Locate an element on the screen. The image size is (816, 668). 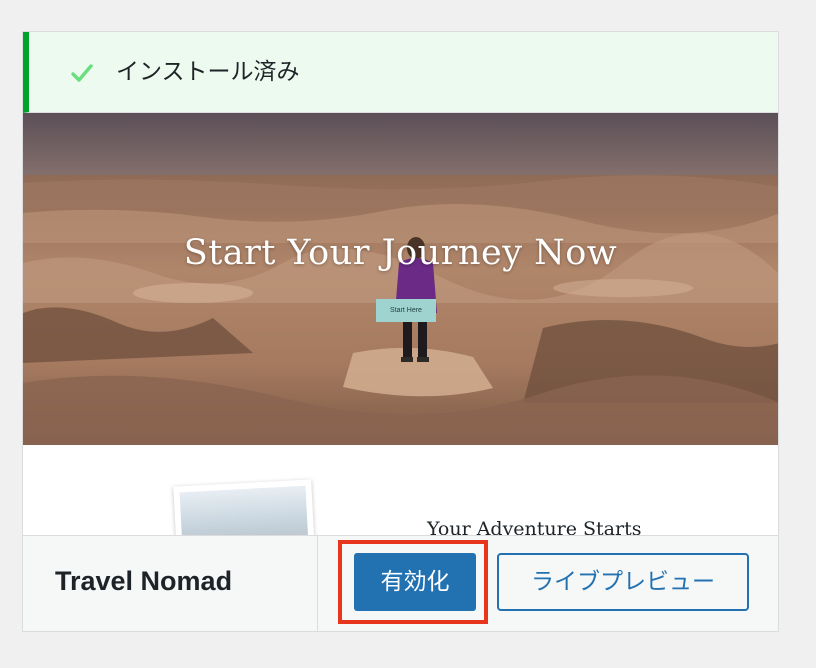
footer-divider is located at coordinates (317, 583).